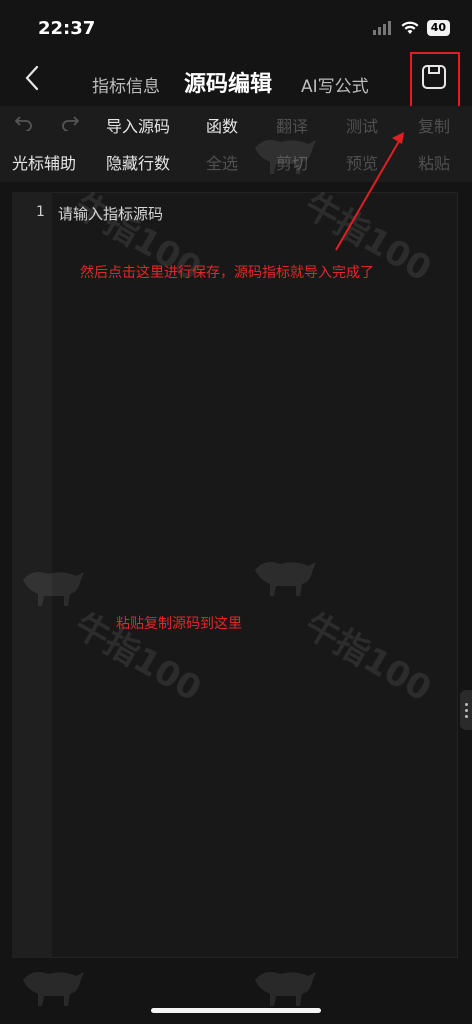 This screenshot has height=1024, width=472. Describe the element at coordinates (381, 28) in the screenshot. I see `signal-icon` at that location.